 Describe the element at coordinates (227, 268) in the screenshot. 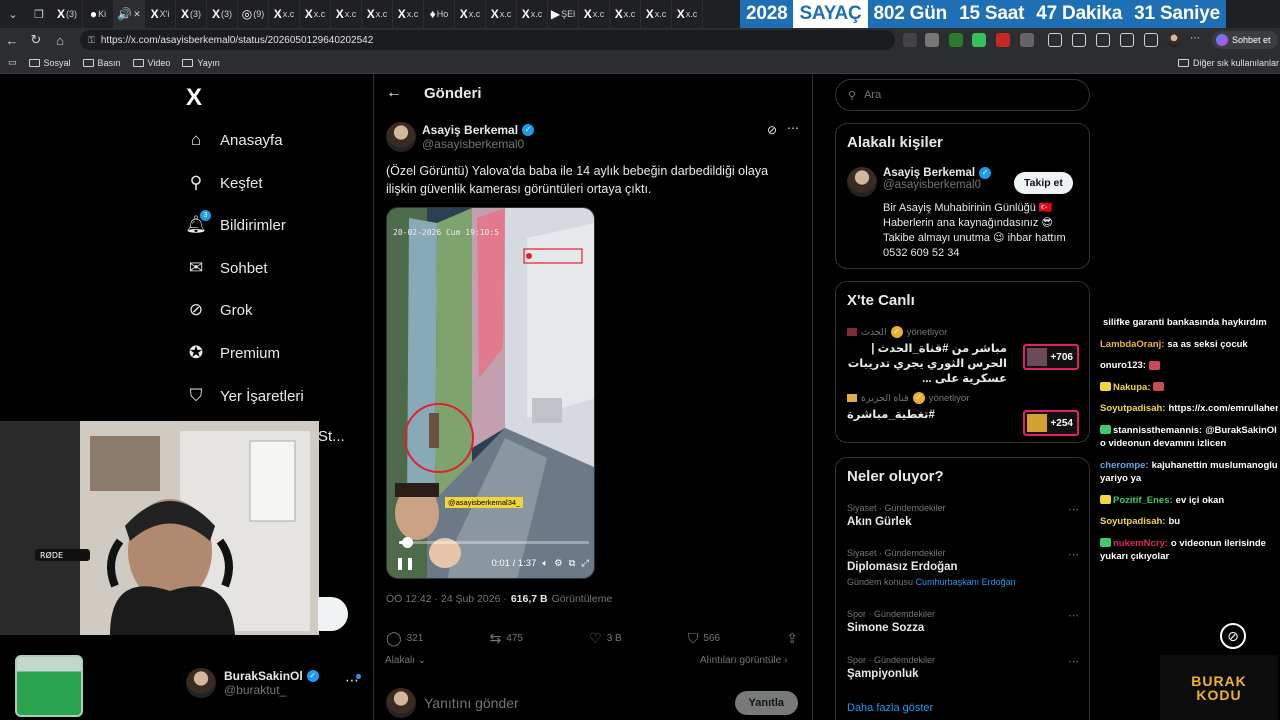

I see `nav-messages: ✉ Sohbet` at that location.